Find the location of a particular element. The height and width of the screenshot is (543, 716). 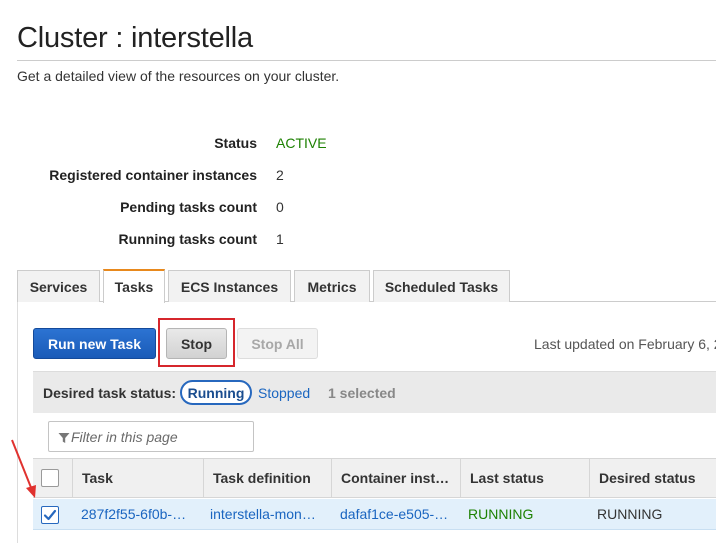

summary-value: 1 is located at coordinates (280, 239).